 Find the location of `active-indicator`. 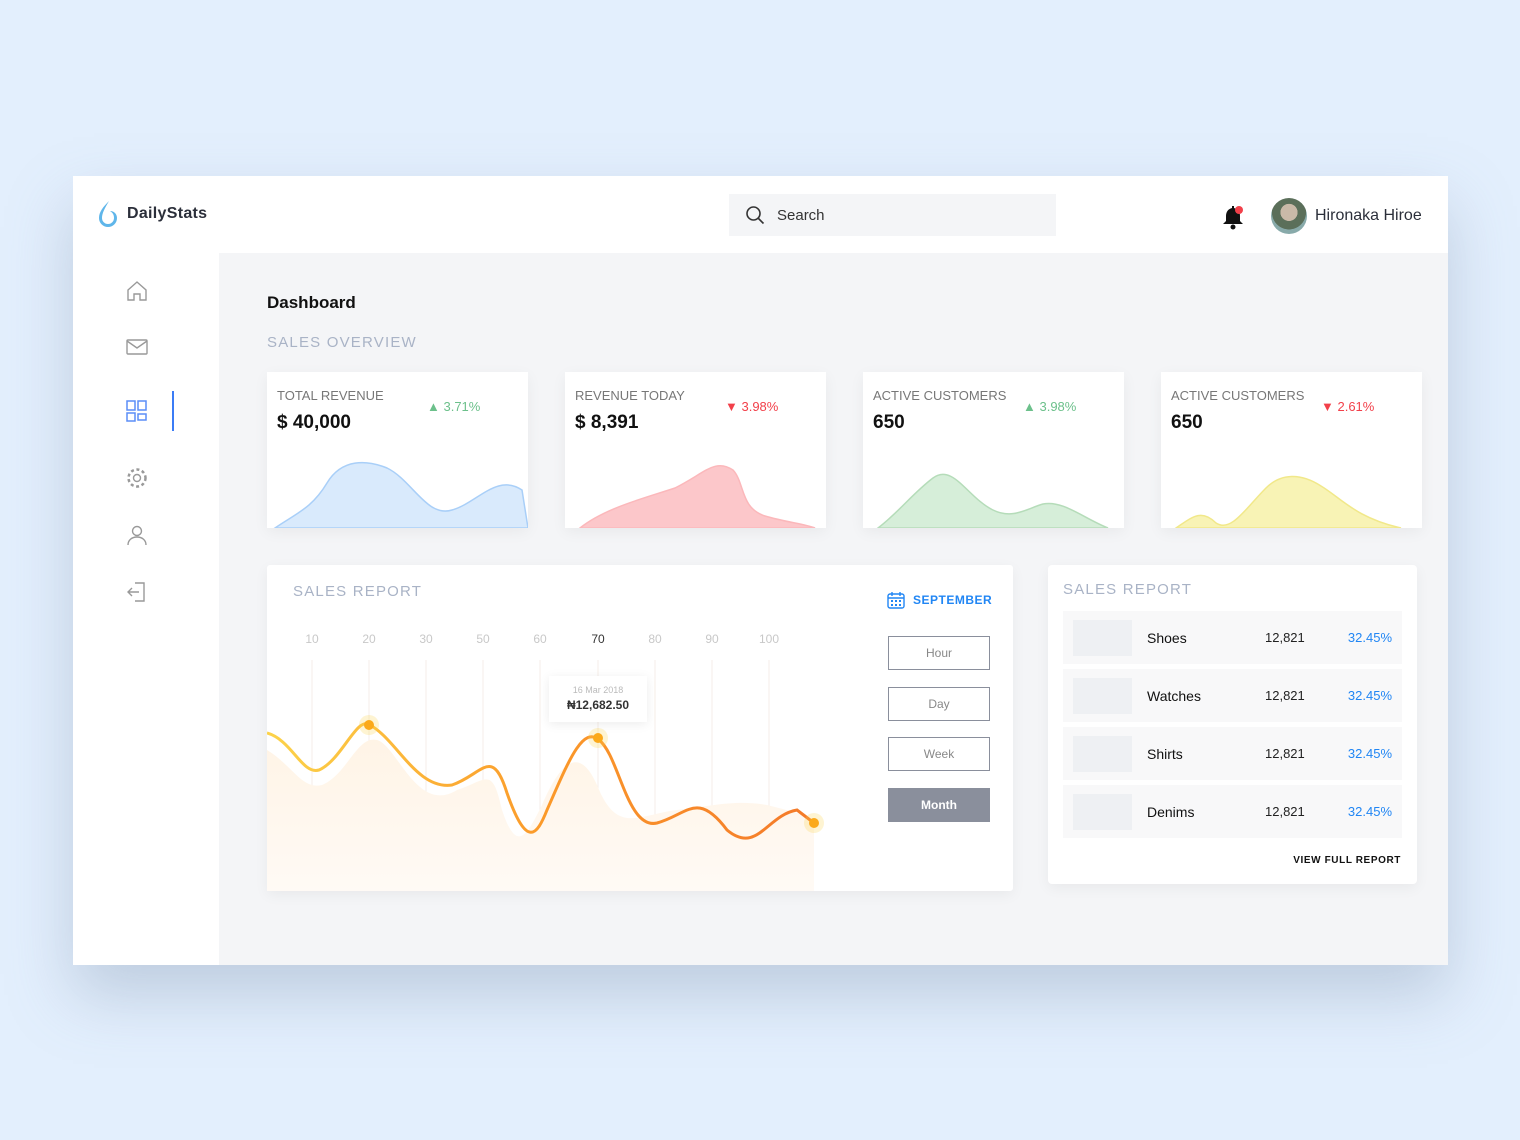

active-indicator is located at coordinates (173, 411).